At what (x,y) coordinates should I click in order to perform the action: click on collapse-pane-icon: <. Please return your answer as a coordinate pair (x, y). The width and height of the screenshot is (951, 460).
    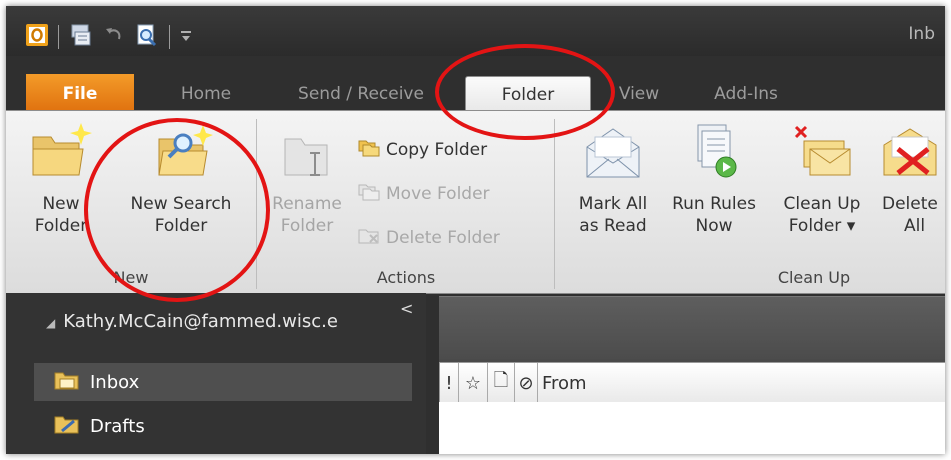
    Looking at the image, I should click on (406, 308).